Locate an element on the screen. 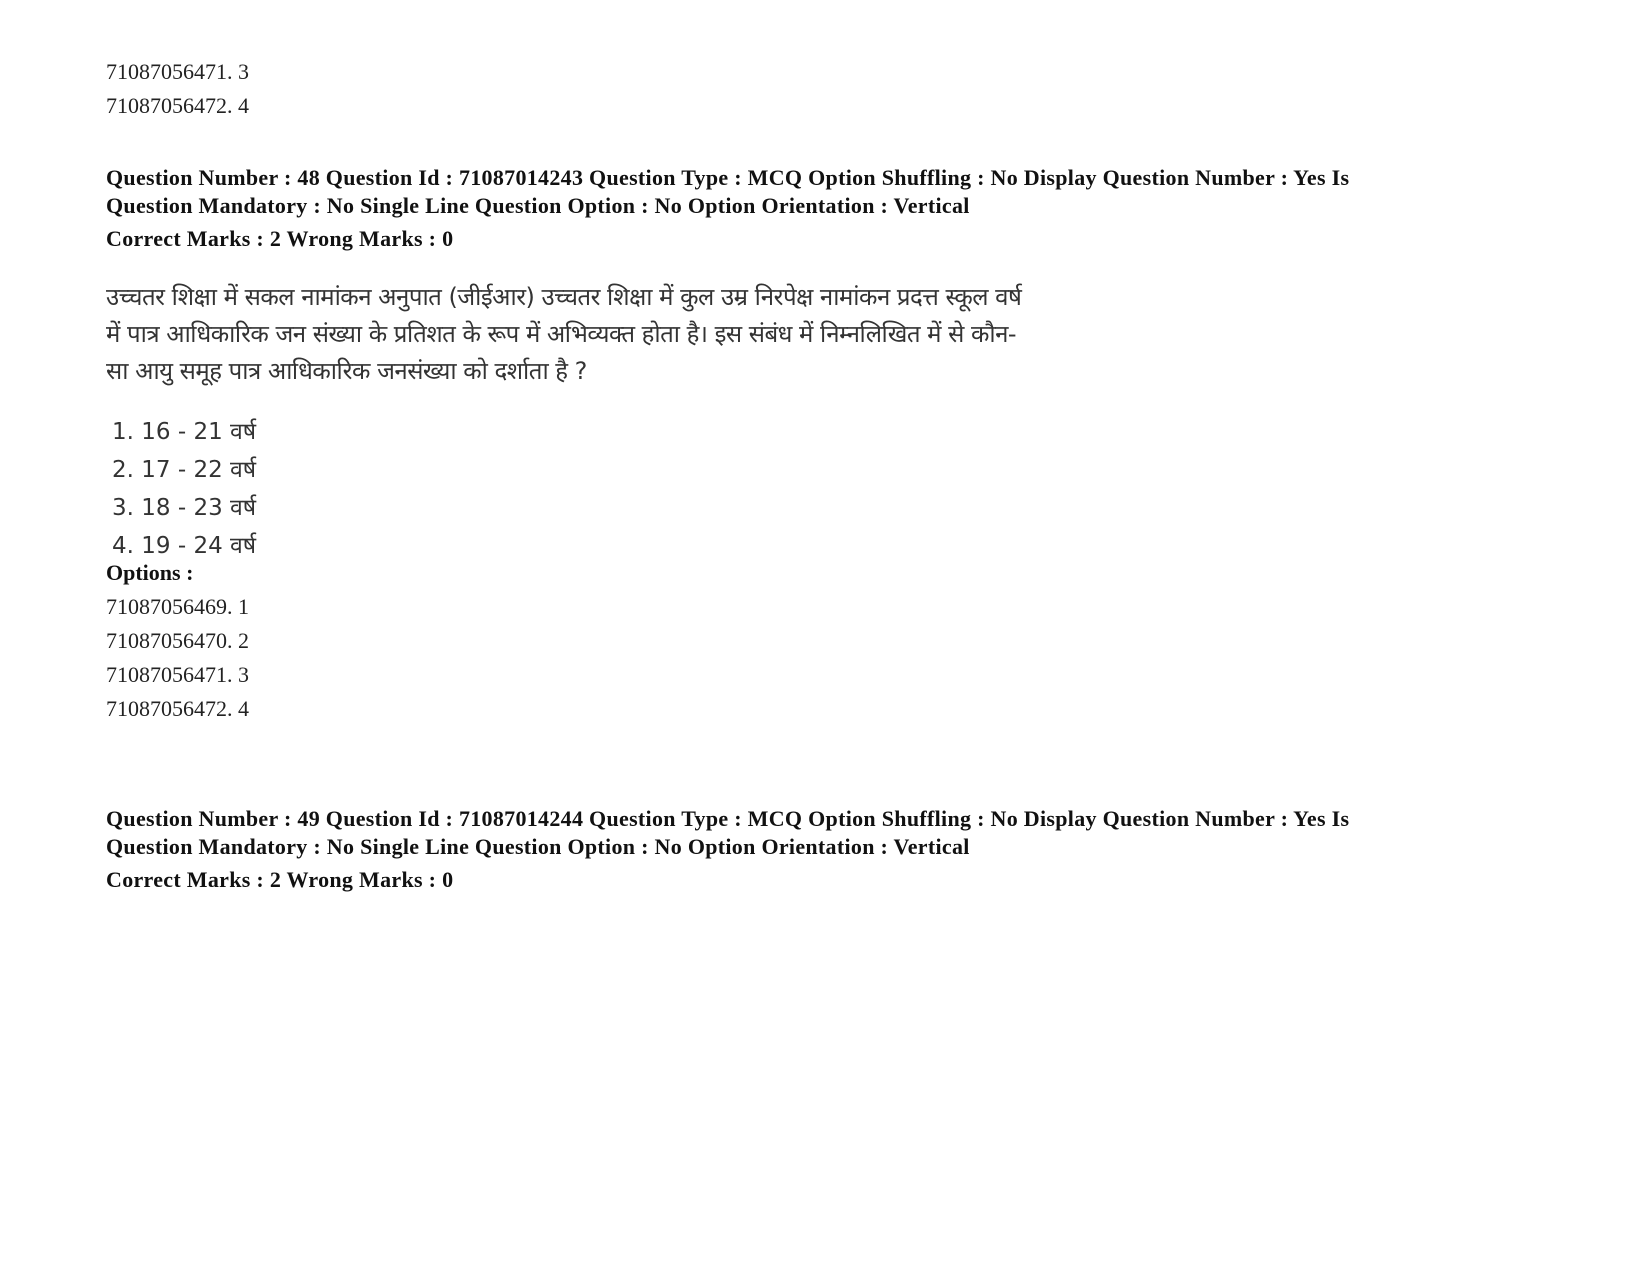  answer-choice: 3. 18 - 23 वर्ष is located at coordinates (184, 508).